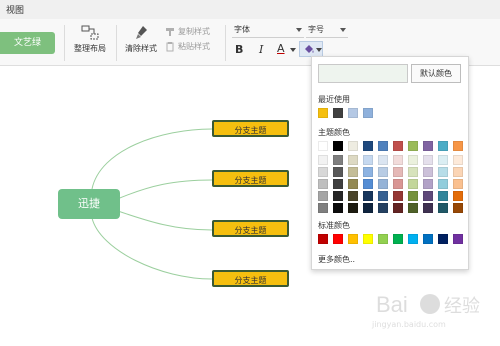 Image resolution: width=500 pixels, height=346 pixels. What do you see at coordinates (89, 204) in the screenshot?
I see `central-topic: 迅捷` at bounding box center [89, 204].